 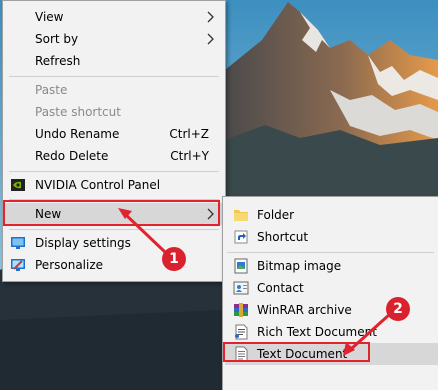 I want to click on rich-text-document-icon, so click(x=241, y=332).